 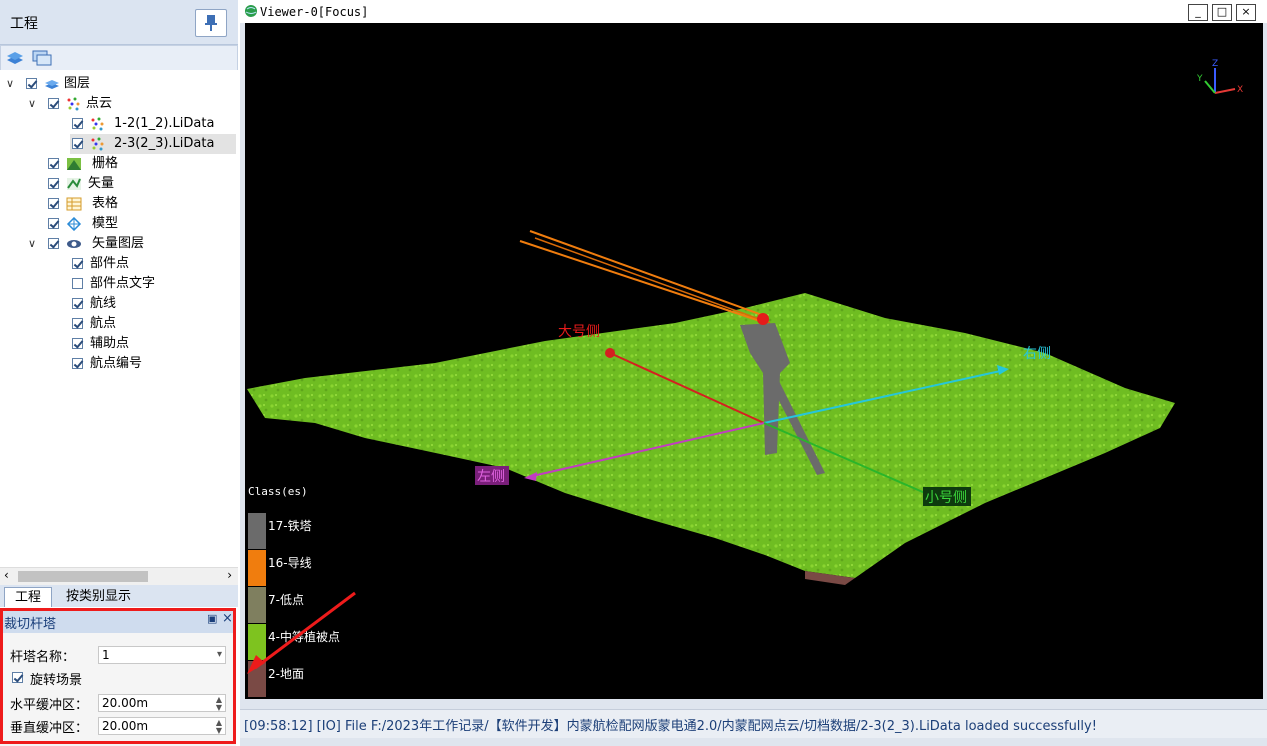 What do you see at coordinates (73, 104) in the screenshot?
I see `point-cloud-icon` at bounding box center [73, 104].